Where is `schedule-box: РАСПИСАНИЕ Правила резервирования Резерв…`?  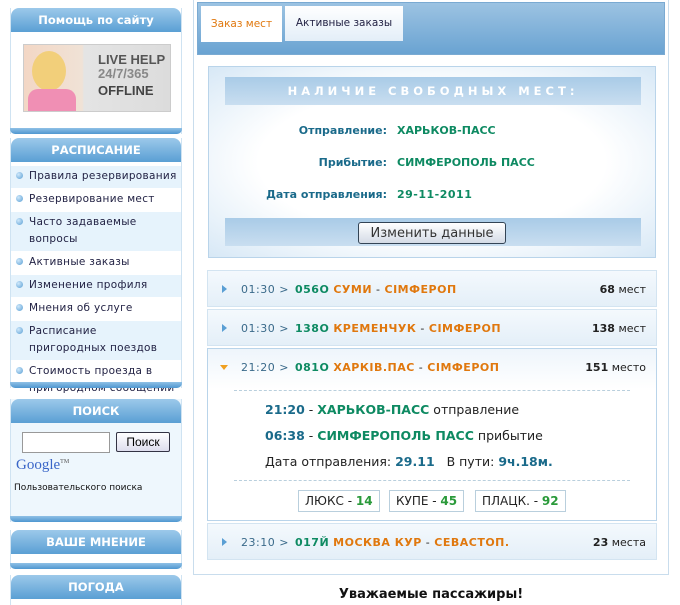 schedule-box: РАСПИСАНИЕ Правила резервирования Резерв… is located at coordinates (96, 269).